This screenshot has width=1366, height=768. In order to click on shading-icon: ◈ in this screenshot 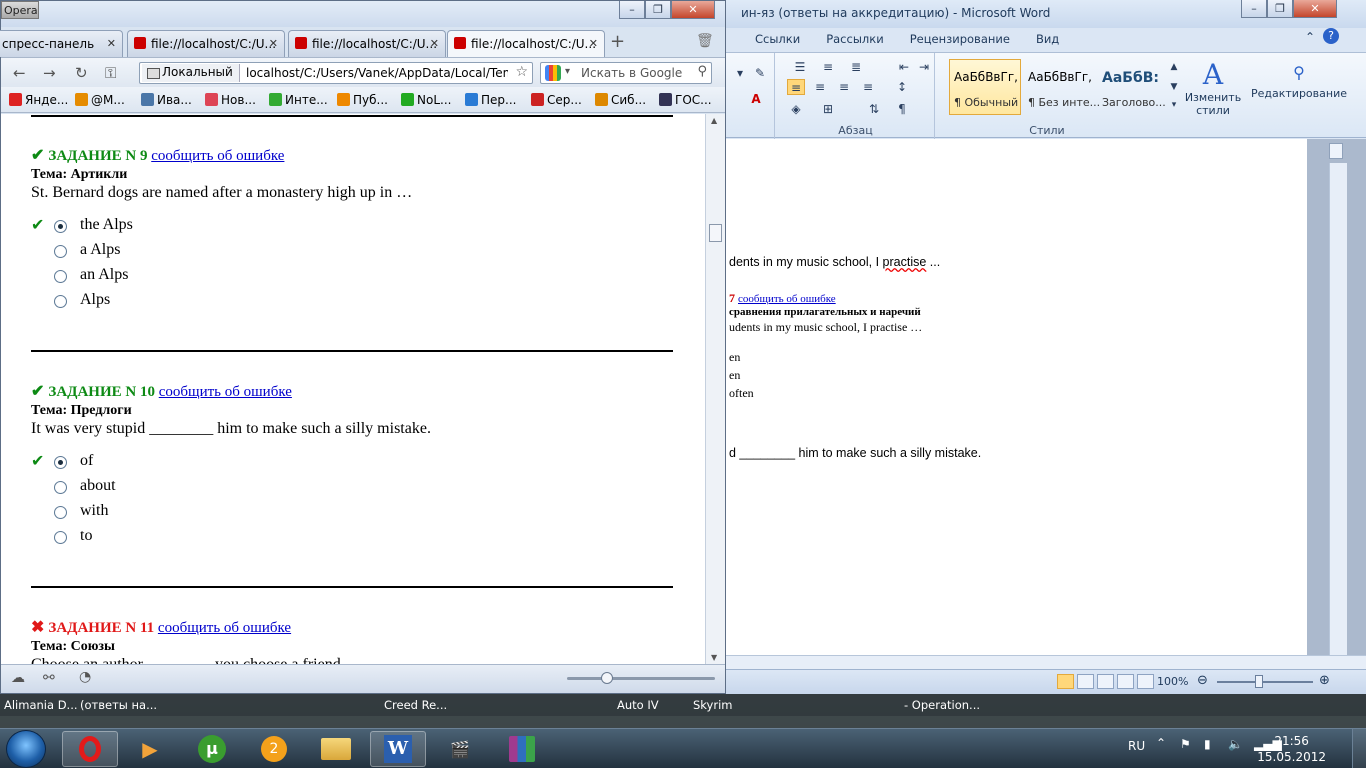, I will do `click(796, 109)`.